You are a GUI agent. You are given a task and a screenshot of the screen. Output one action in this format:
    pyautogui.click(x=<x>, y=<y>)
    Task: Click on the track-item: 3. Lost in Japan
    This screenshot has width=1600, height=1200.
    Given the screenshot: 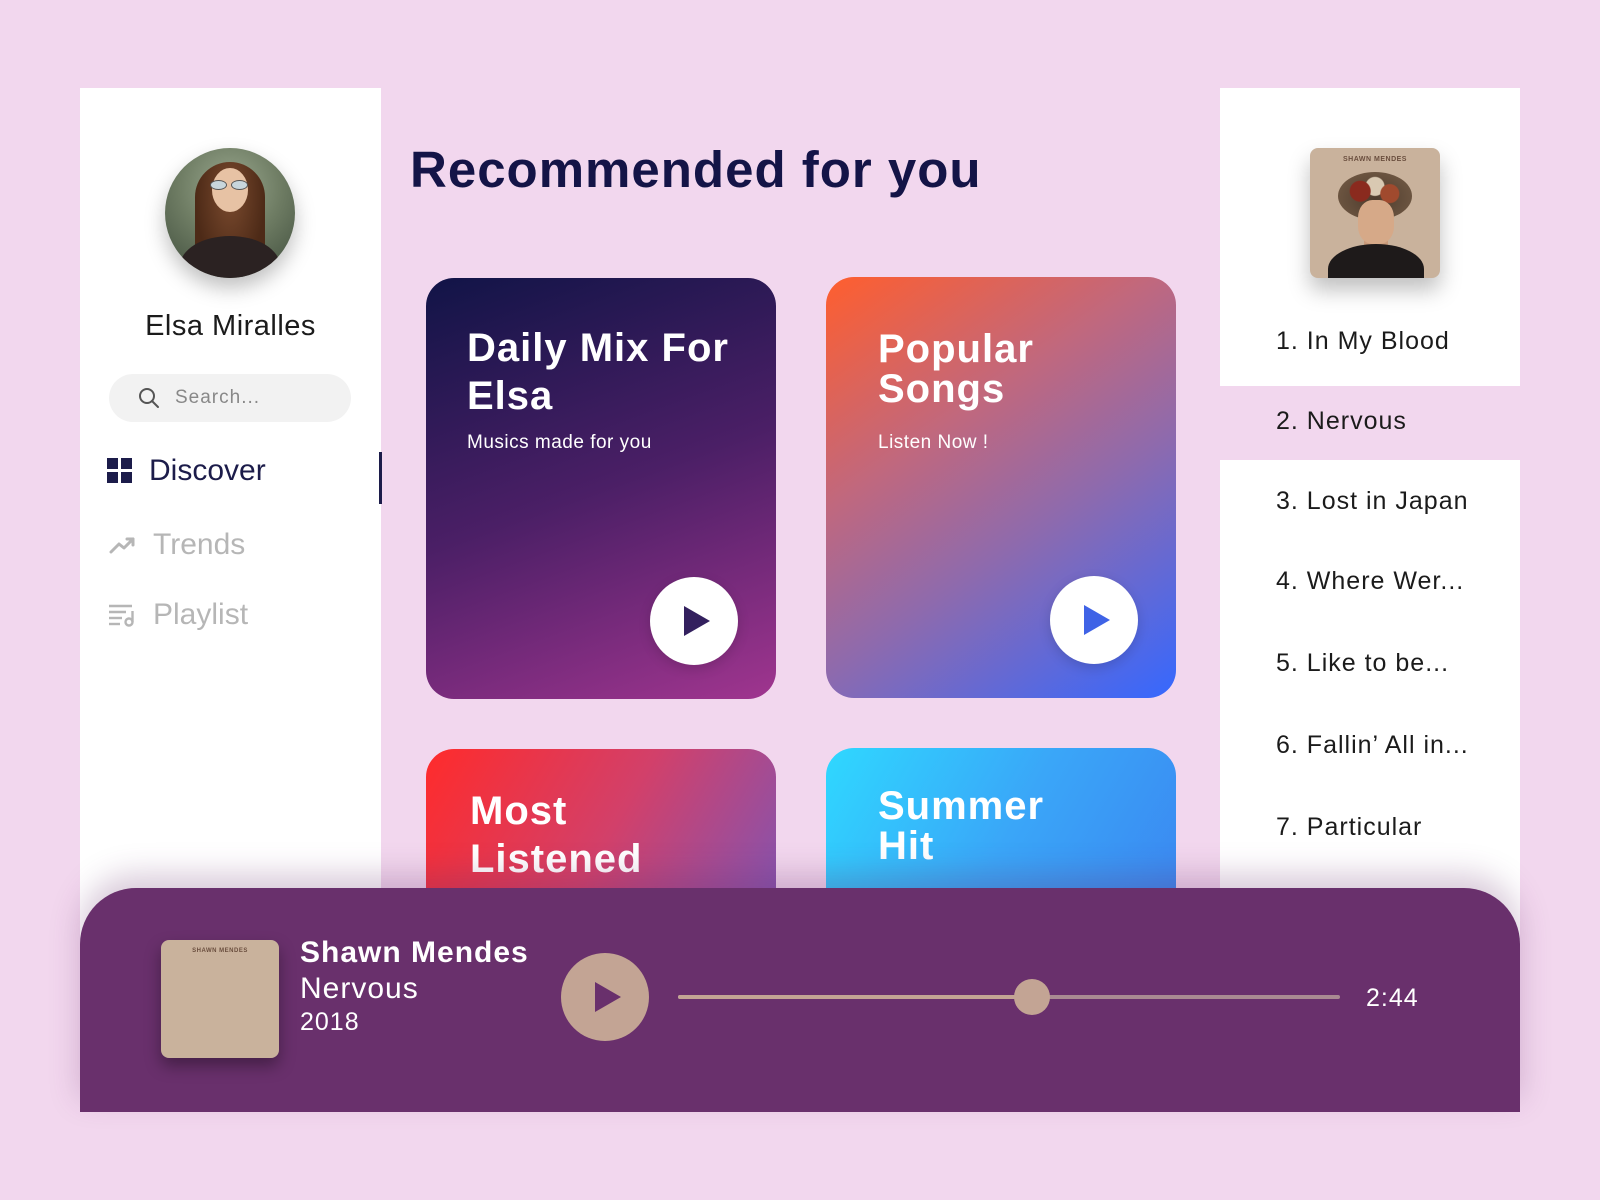 What is the action you would take?
    pyautogui.click(x=1372, y=501)
    